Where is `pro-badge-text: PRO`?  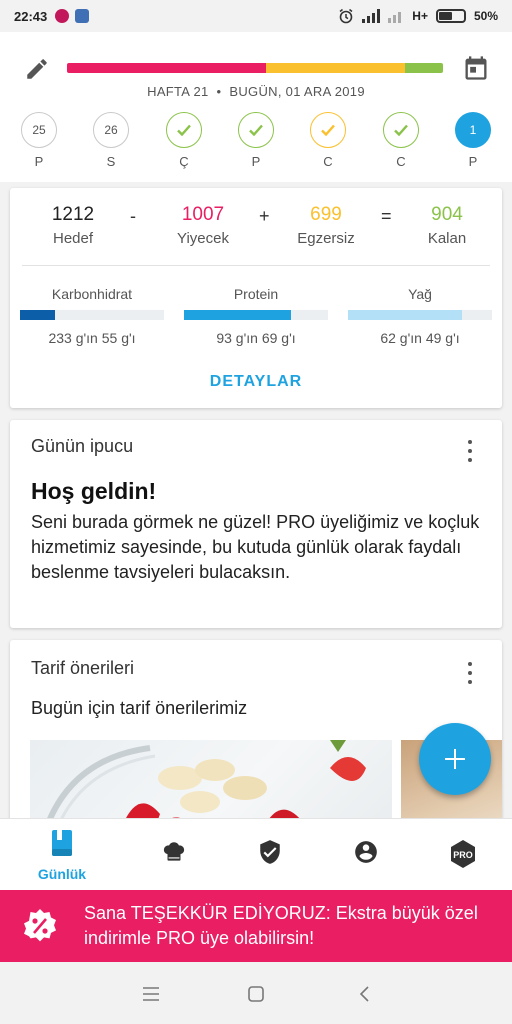 pro-badge-text: PRO is located at coordinates (463, 855).